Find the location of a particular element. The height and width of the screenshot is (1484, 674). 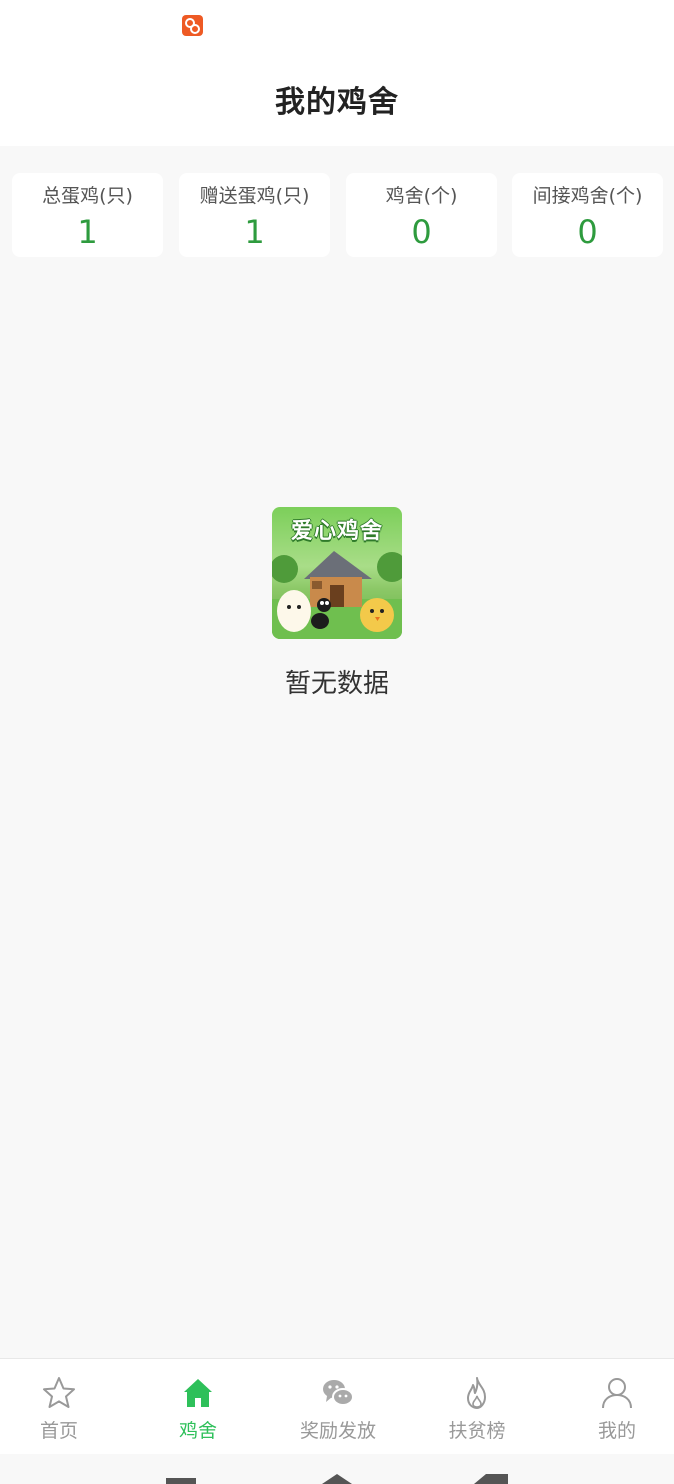

stat-card-coops: 鸡舍(个) 0 is located at coordinates (421, 215).